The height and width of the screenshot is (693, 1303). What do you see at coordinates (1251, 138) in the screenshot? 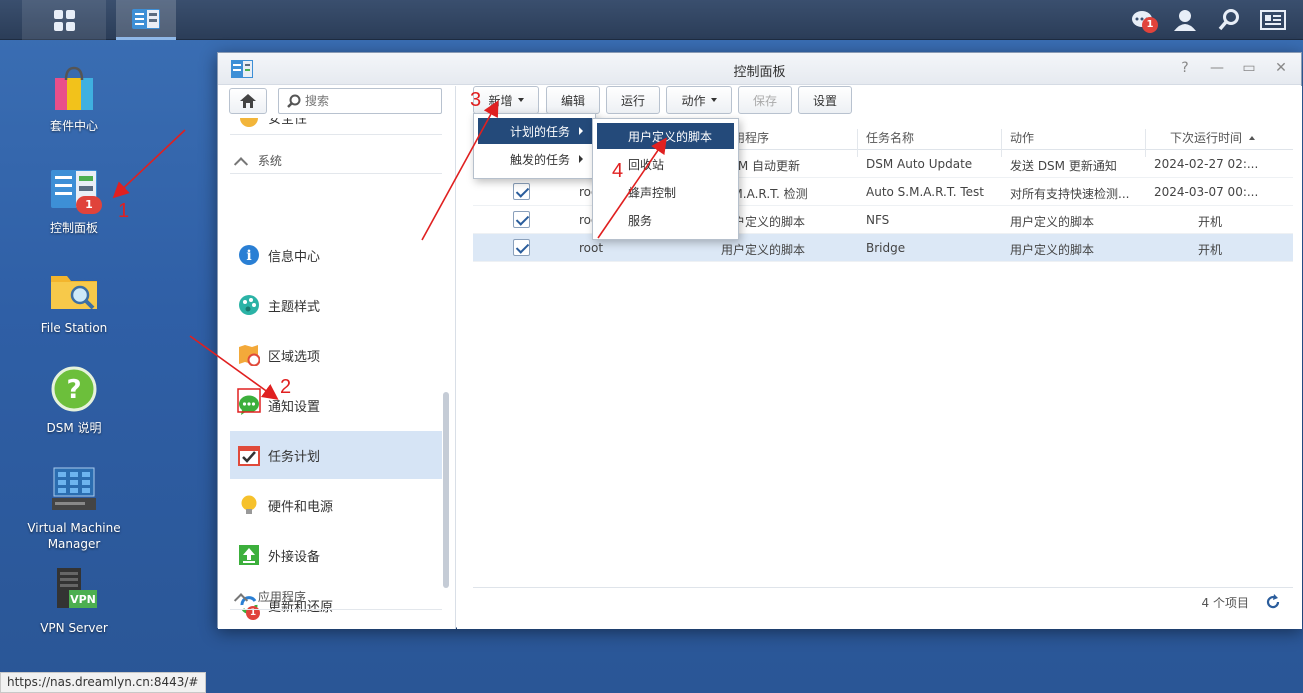
I see `sort-asc-icon` at bounding box center [1251, 138].